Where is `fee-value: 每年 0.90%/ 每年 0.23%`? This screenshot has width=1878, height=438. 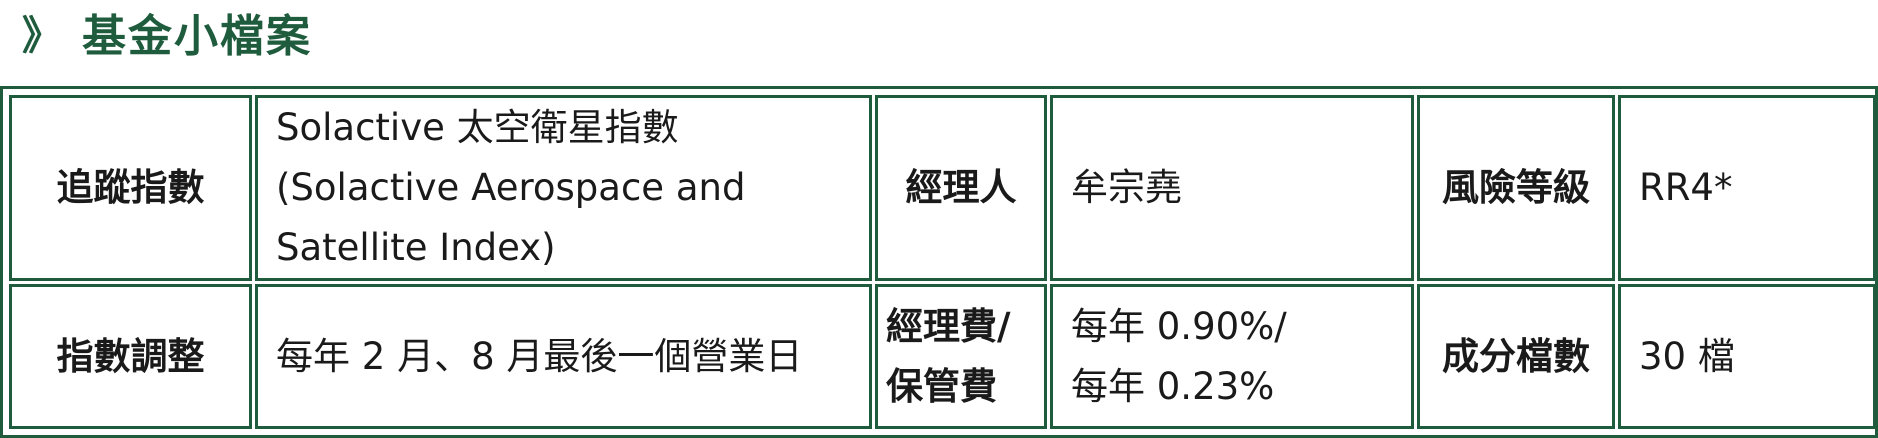
fee-value: 每年 0.90%/ 每年 0.23% is located at coordinates (1232, 356).